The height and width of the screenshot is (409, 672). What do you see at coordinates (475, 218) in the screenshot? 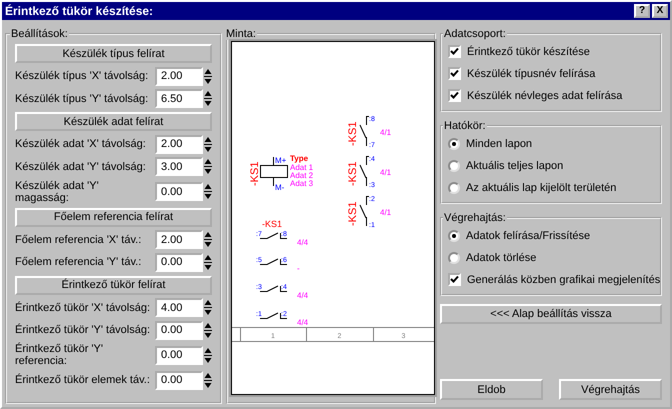
I see `group-title: Végrehajtás:` at bounding box center [475, 218].